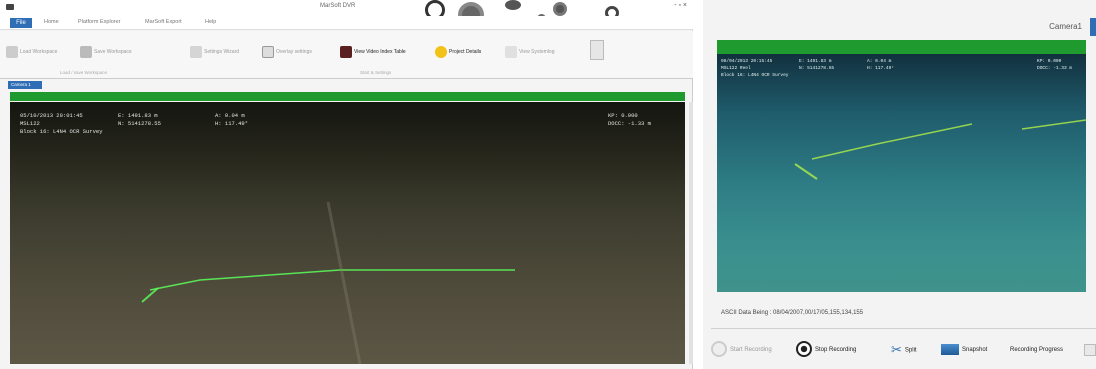 The height and width of the screenshot is (369, 1096). I want to click on snapshot-label: Snapshot, so click(975, 350).